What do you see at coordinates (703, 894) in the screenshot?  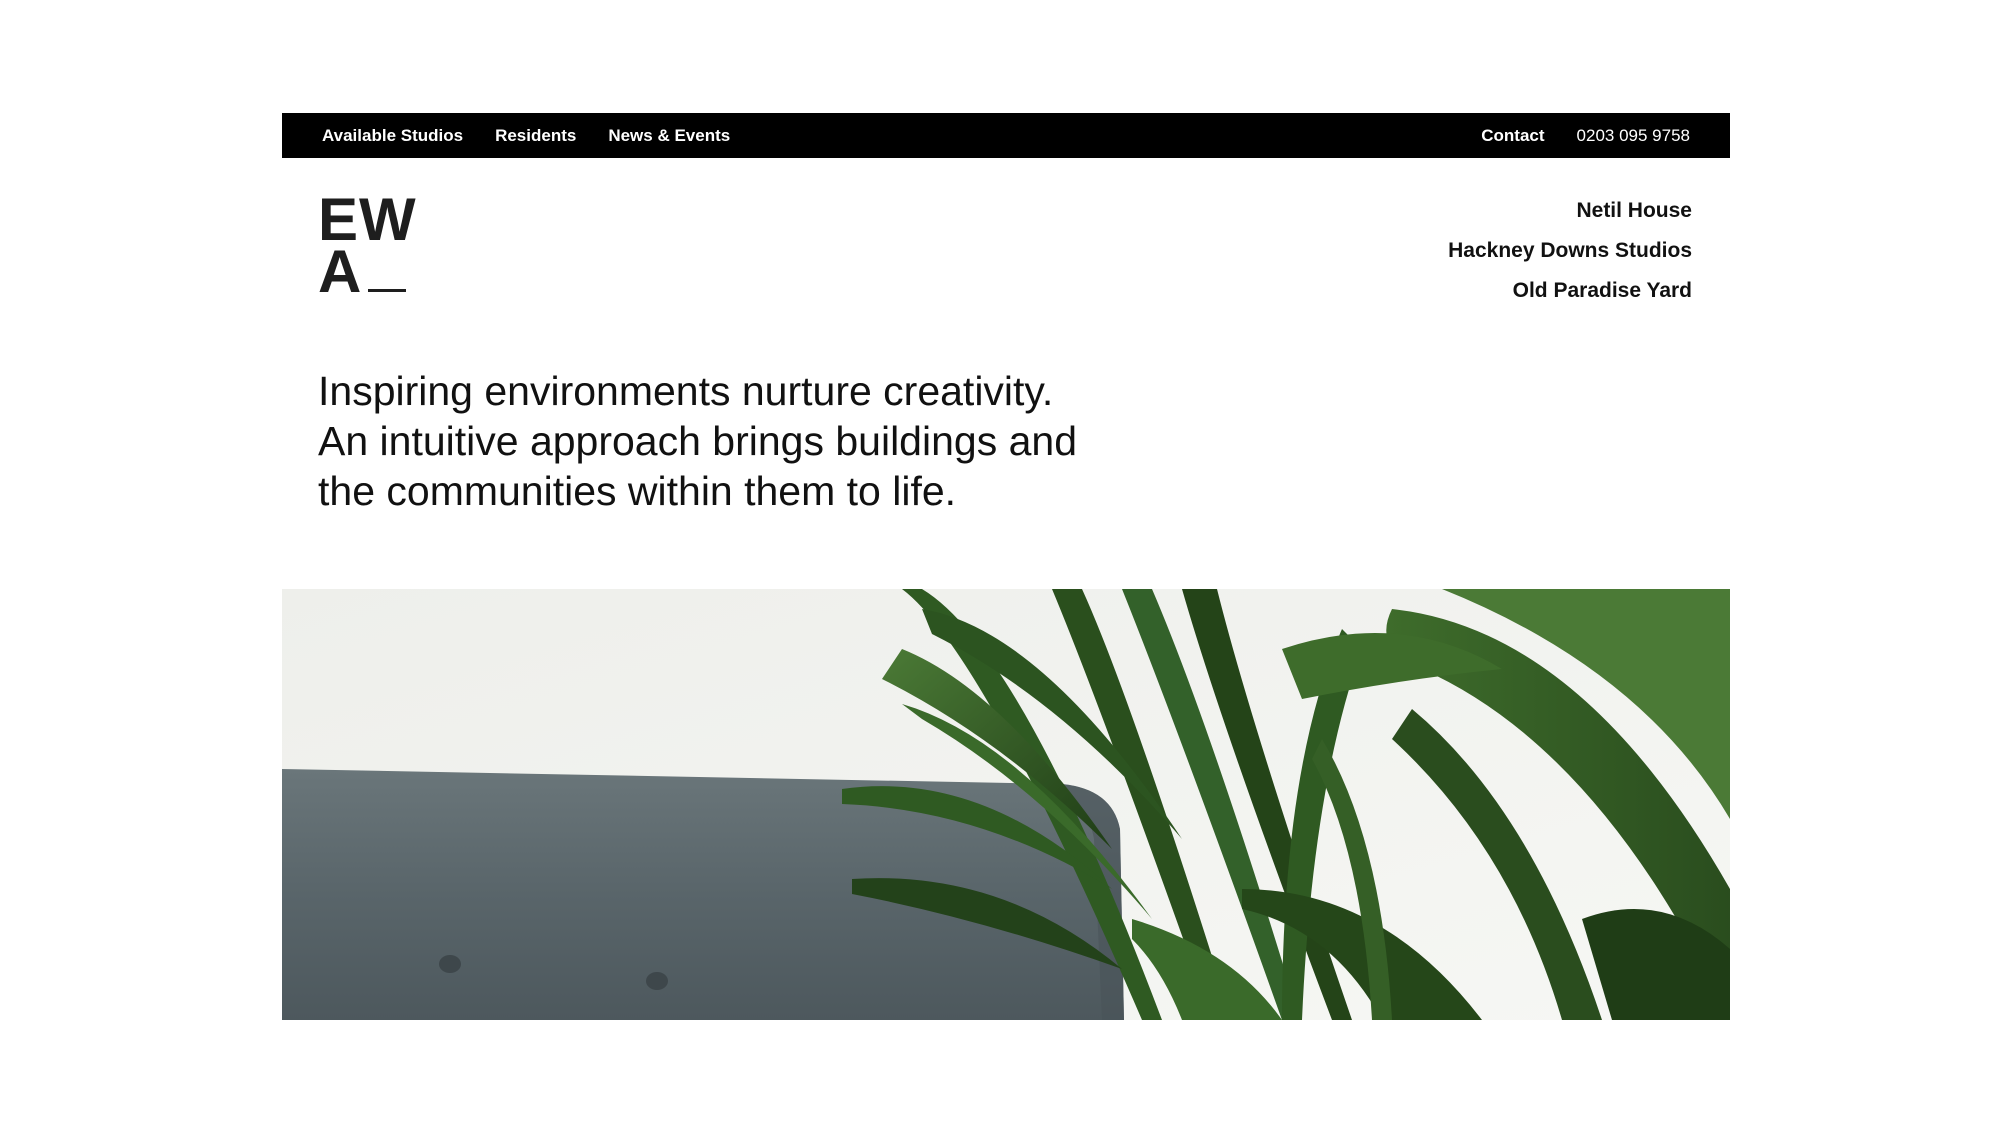 I see `sofa-cushion` at bounding box center [703, 894].